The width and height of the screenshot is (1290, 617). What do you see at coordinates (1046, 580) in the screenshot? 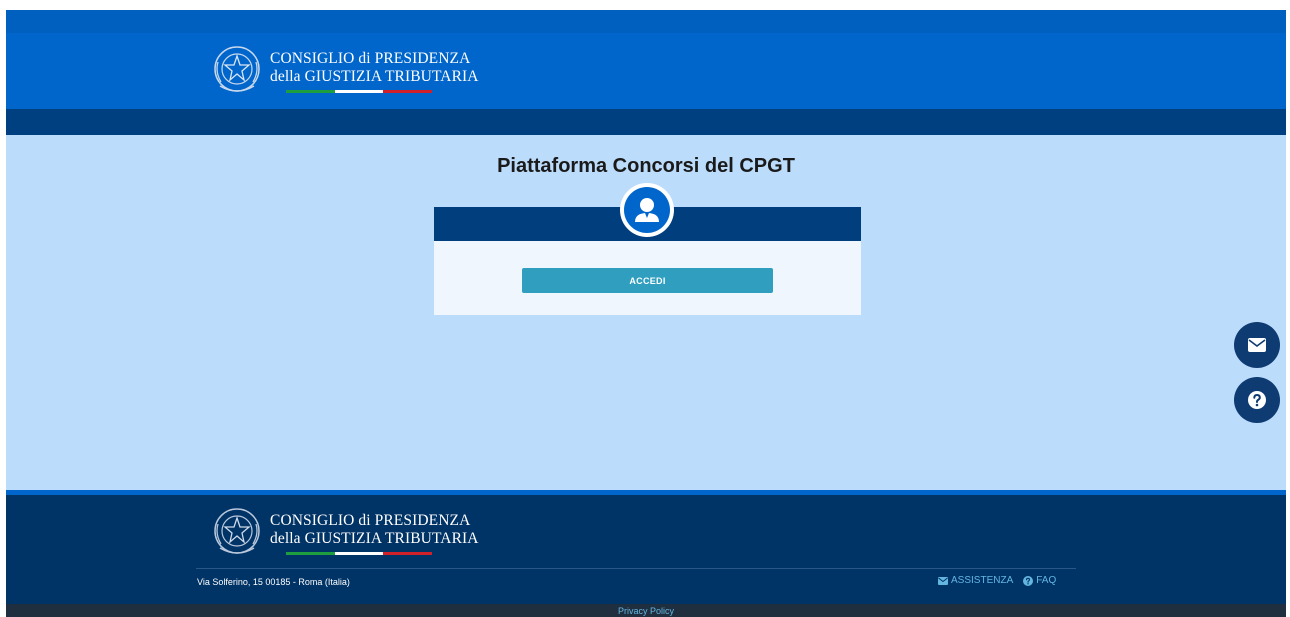
I see `faq-link-label: FAQ` at bounding box center [1046, 580].